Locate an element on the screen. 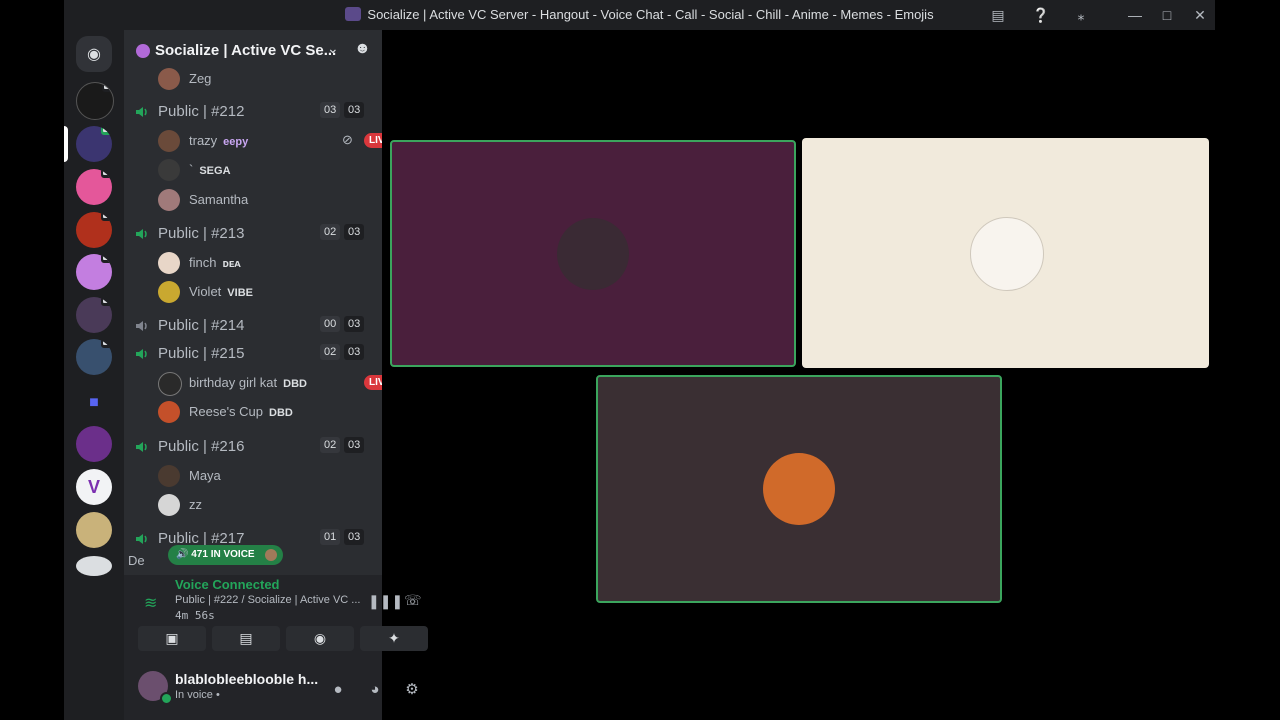 This screenshot has width=1280, height=720. soundboard-button: ✦ is located at coordinates (394, 638).